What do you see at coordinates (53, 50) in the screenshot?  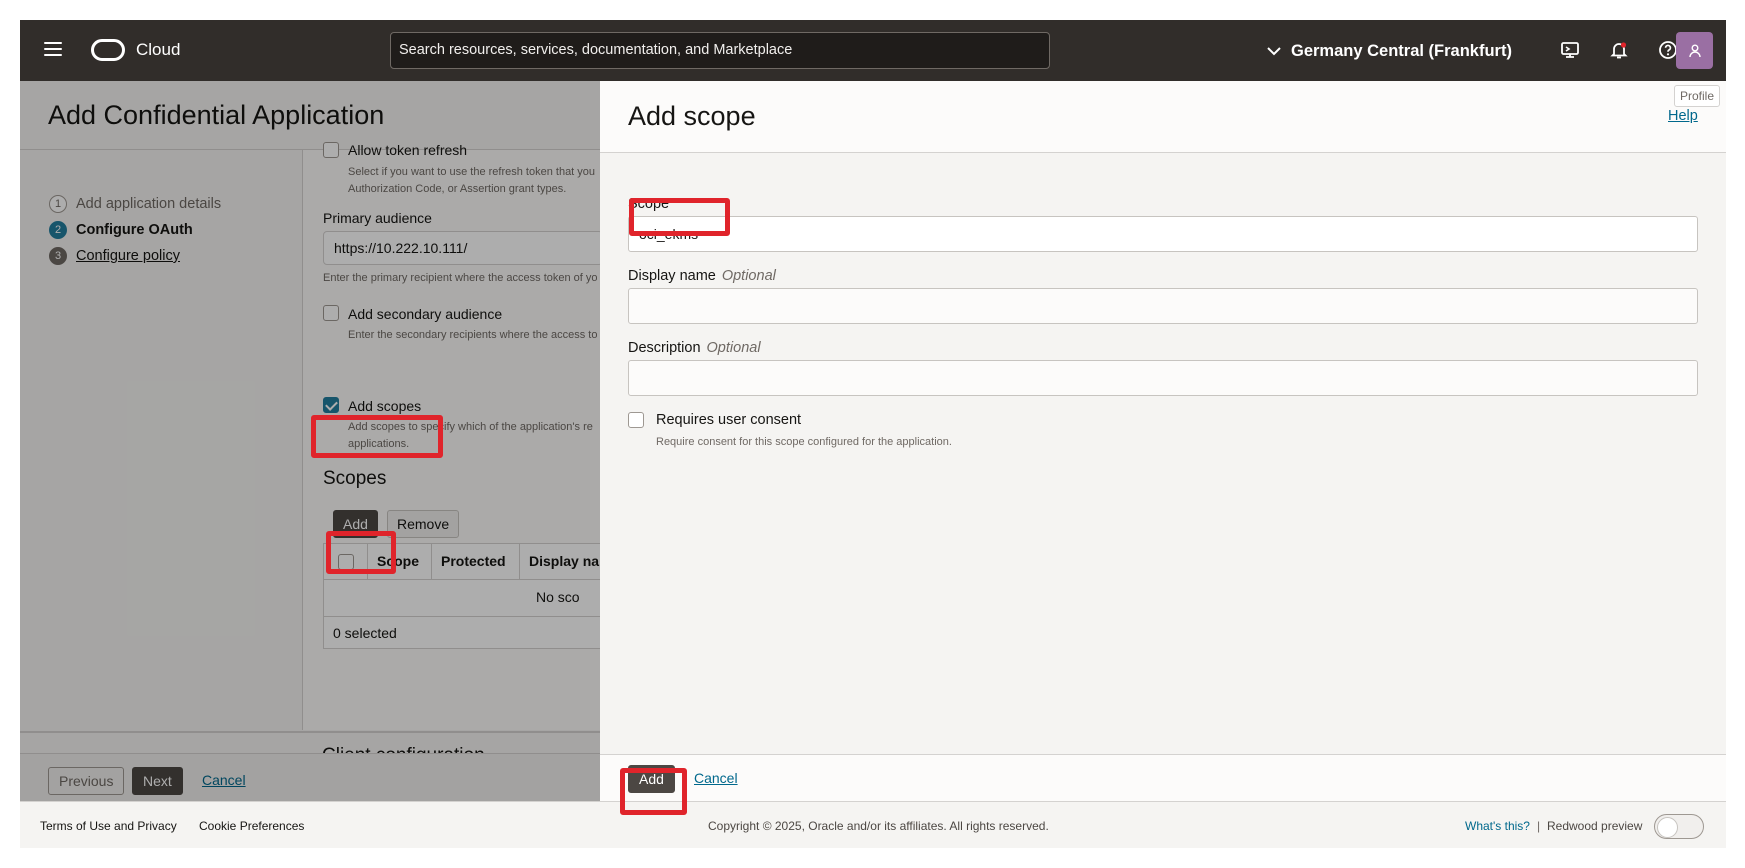 I see `hamburger-menu-icon` at bounding box center [53, 50].